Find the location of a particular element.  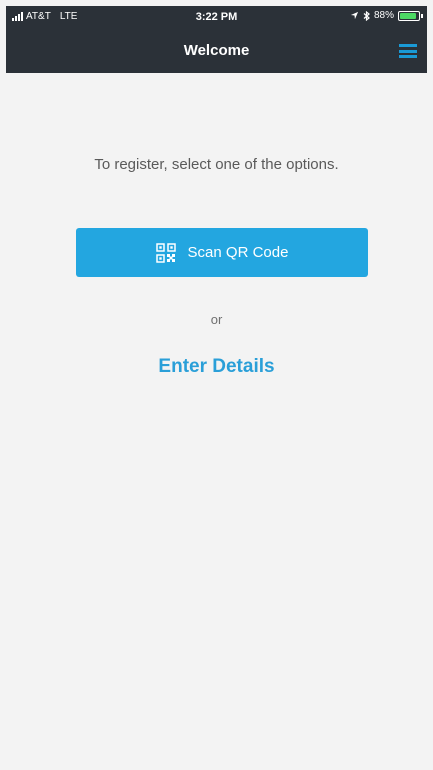

scan-qr-code-button: Scan QR Code is located at coordinates (222, 252).